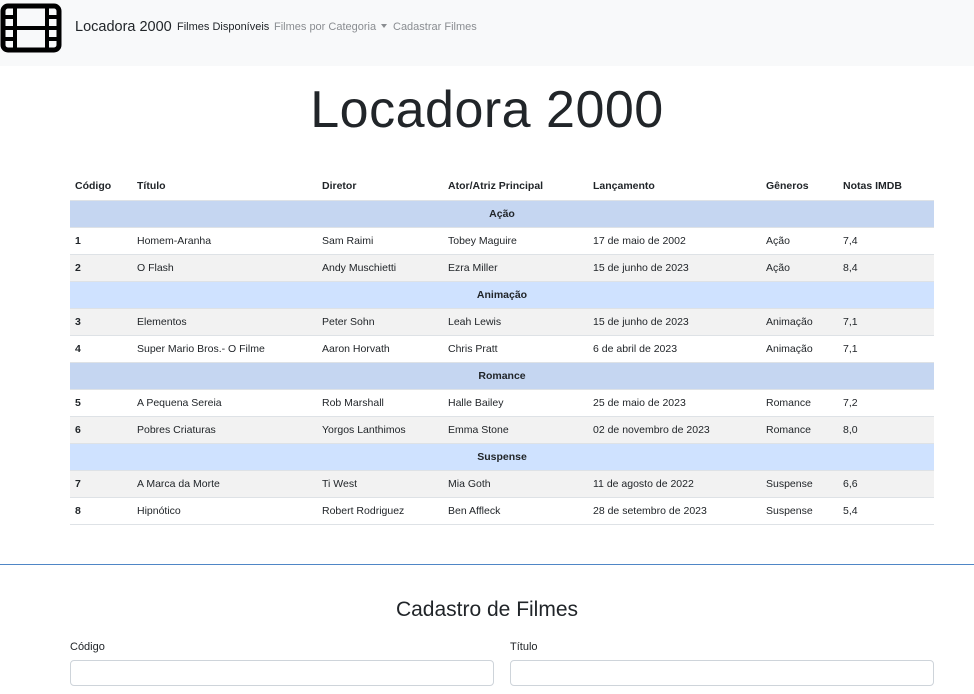  I want to click on page-title: Locadora 2000, so click(487, 110).